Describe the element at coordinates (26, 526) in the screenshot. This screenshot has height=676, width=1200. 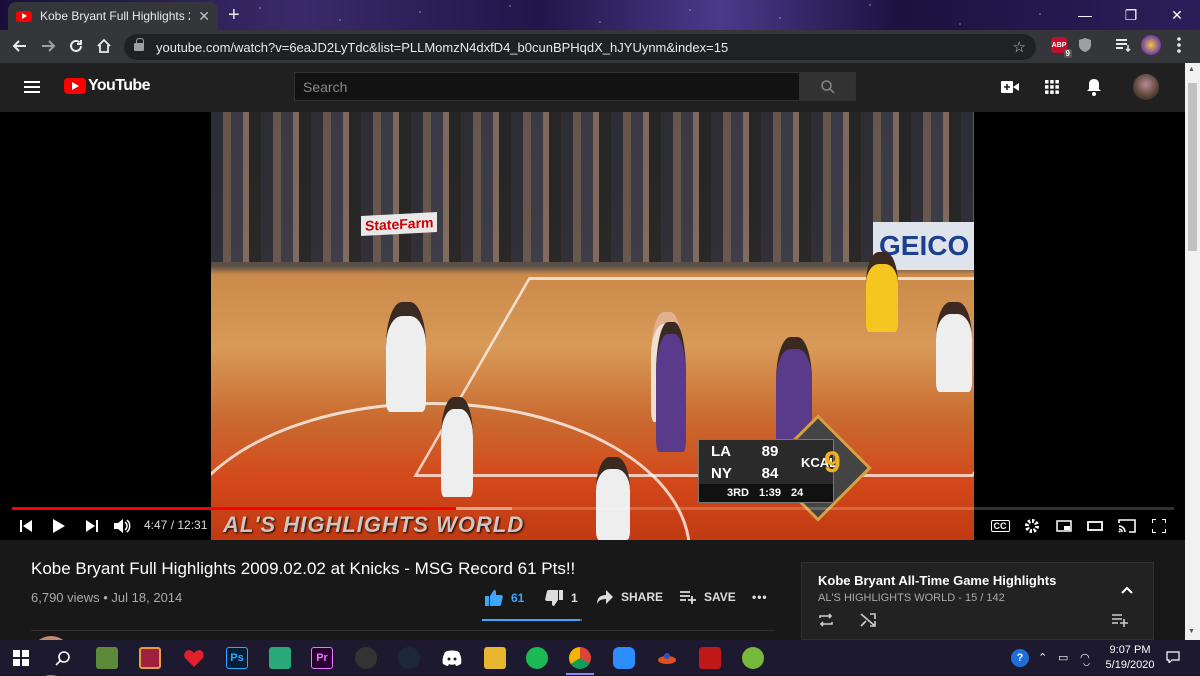
I see `previous-video-icon` at that location.